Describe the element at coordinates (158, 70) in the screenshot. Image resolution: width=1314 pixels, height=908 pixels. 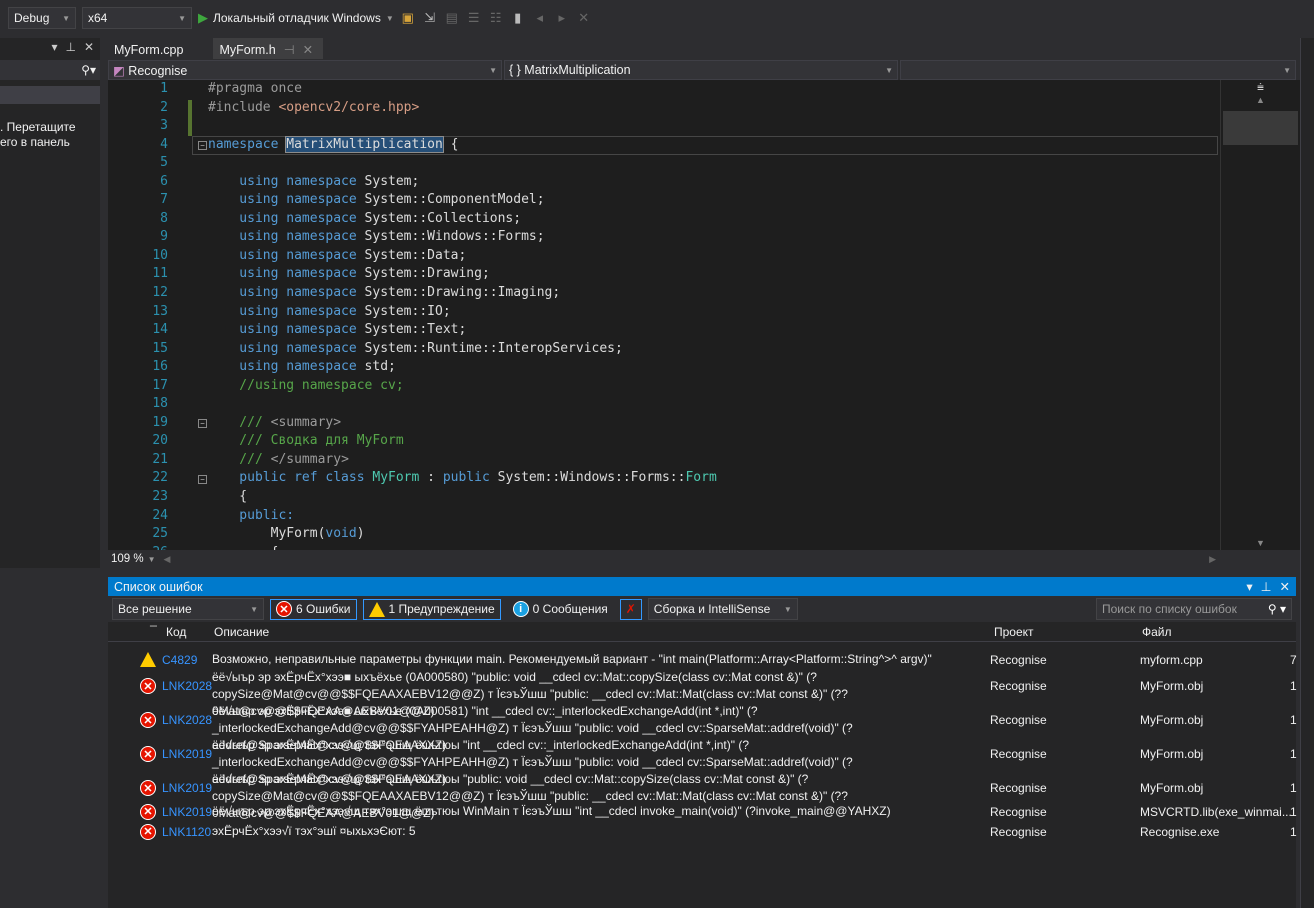
I see `project-name: Recognise` at that location.